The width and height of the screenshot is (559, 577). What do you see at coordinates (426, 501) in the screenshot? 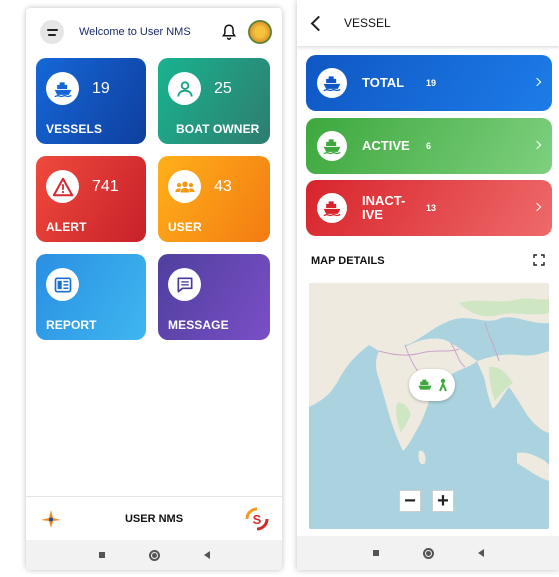
I see `map-zoom-controls: − +` at bounding box center [426, 501].